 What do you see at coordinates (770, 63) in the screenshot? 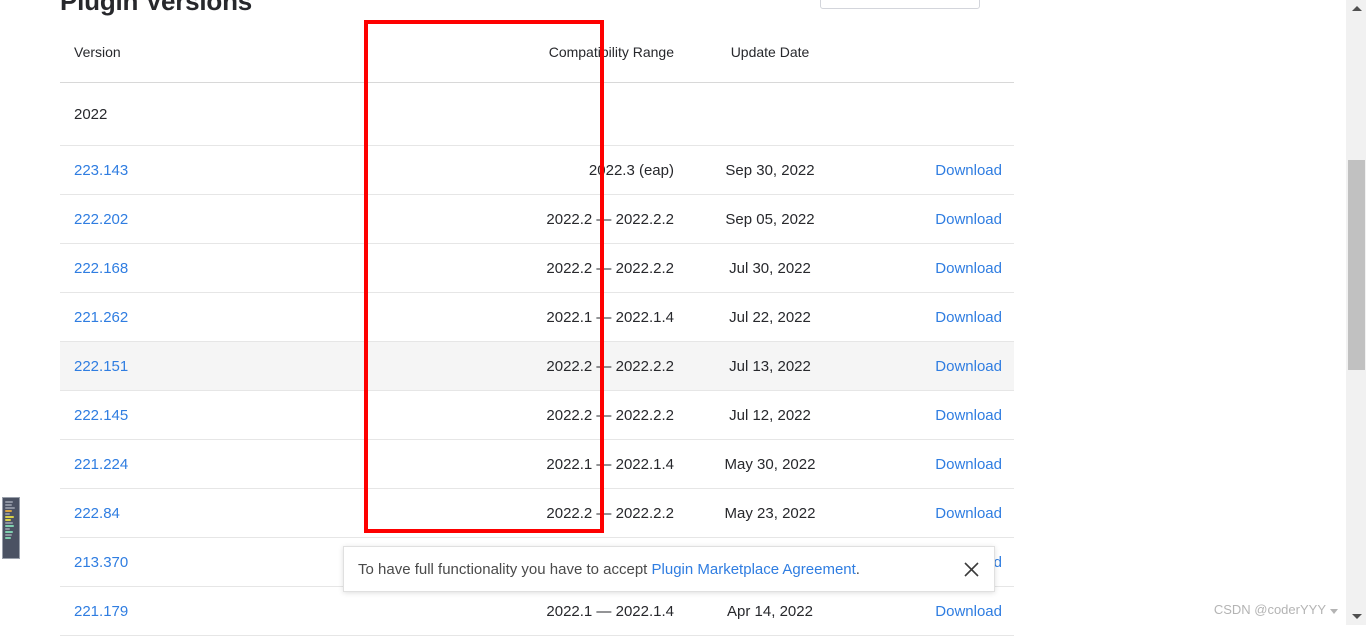
I see `column-header-update-date: Update Date` at bounding box center [770, 63].